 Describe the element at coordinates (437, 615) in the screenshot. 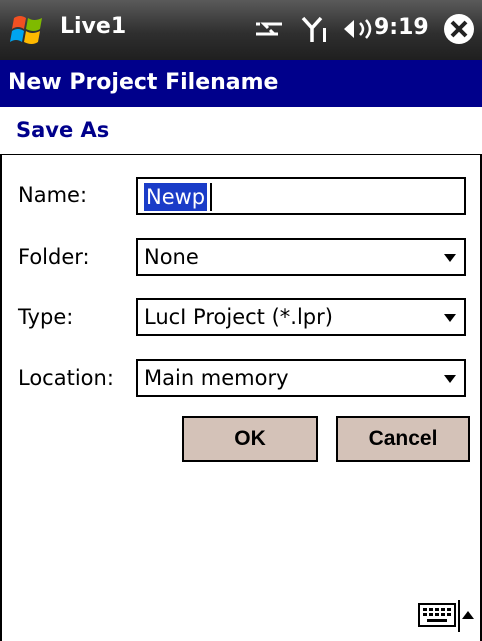

I see `keyboard-icon` at that location.